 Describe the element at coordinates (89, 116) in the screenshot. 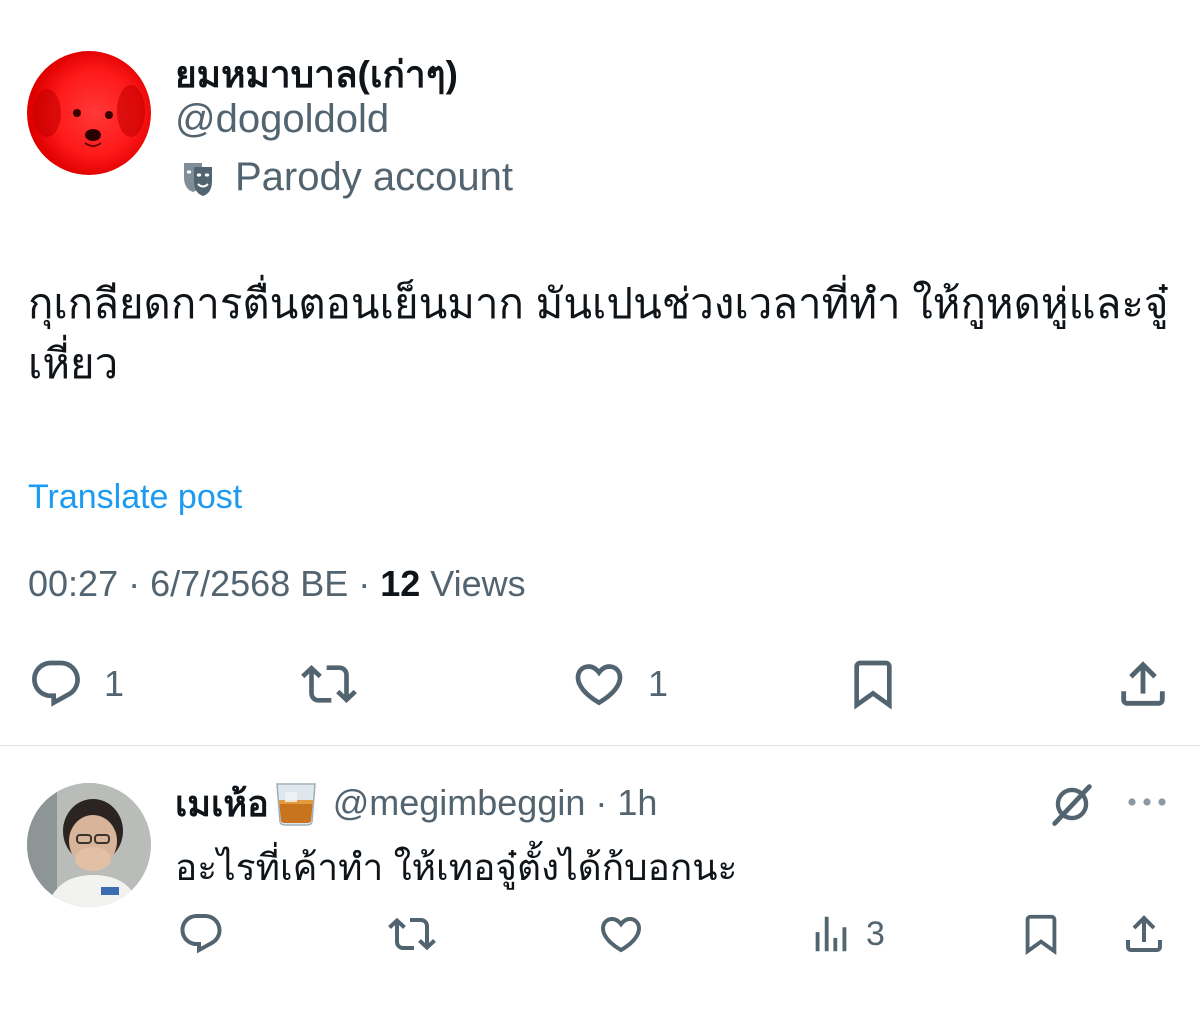

I see `dog-avatar-image` at that location.